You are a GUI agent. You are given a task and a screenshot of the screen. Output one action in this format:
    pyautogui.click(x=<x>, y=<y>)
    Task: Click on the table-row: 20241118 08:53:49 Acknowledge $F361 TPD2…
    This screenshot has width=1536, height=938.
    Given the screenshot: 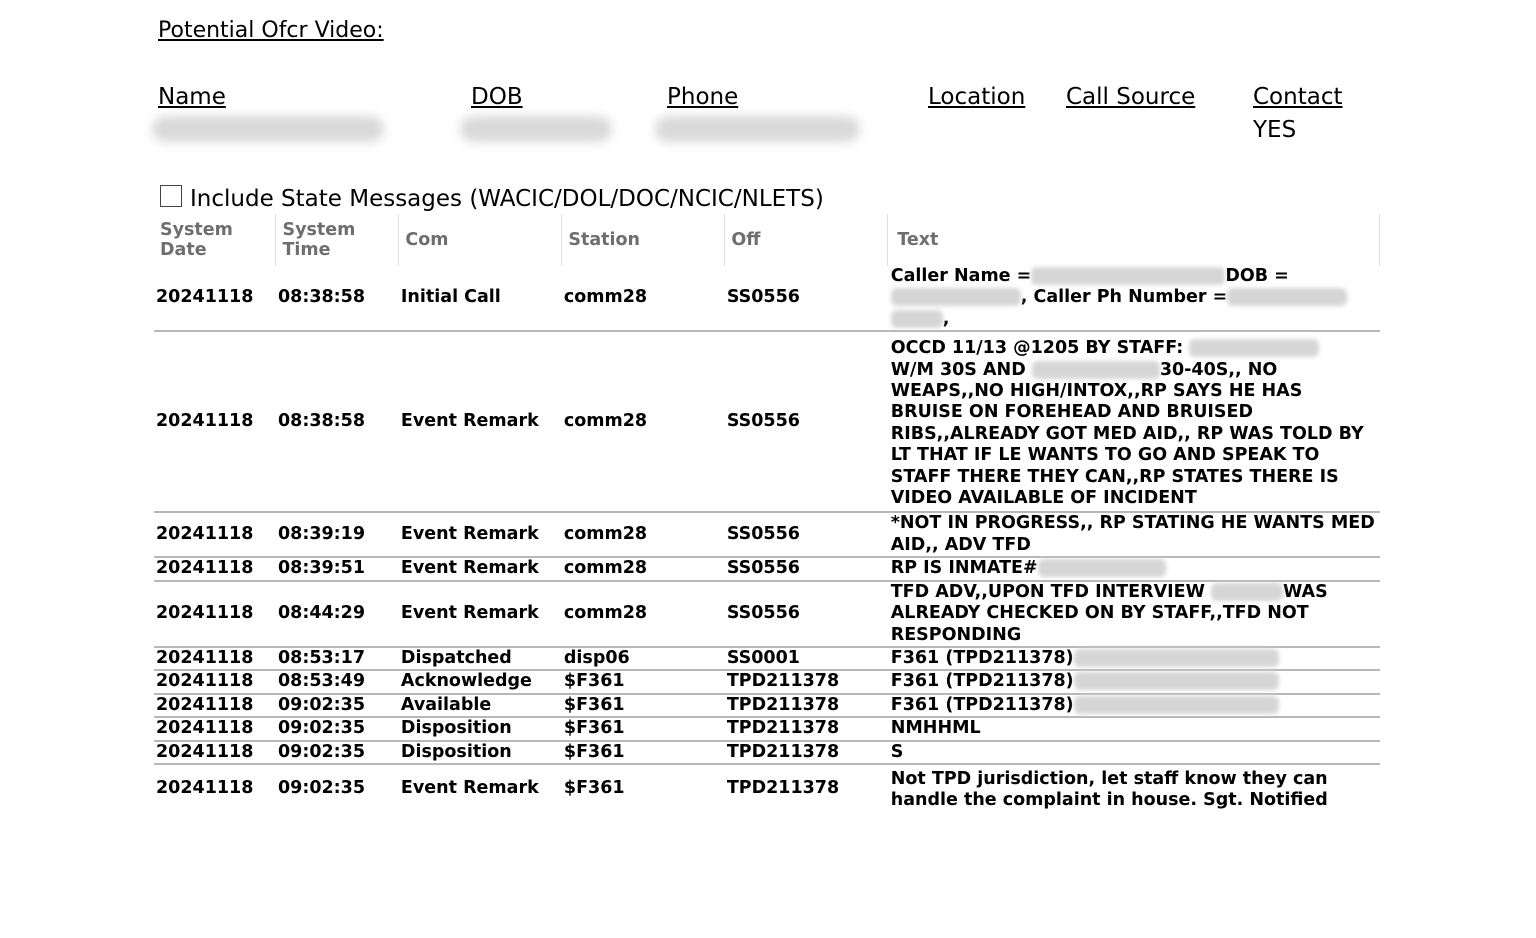 What is the action you would take?
    pyautogui.click(x=767, y=682)
    